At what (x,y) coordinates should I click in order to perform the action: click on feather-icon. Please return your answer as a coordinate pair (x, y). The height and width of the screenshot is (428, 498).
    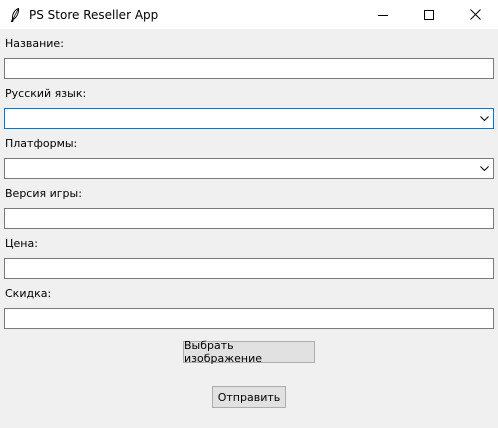
    Looking at the image, I should click on (15, 14).